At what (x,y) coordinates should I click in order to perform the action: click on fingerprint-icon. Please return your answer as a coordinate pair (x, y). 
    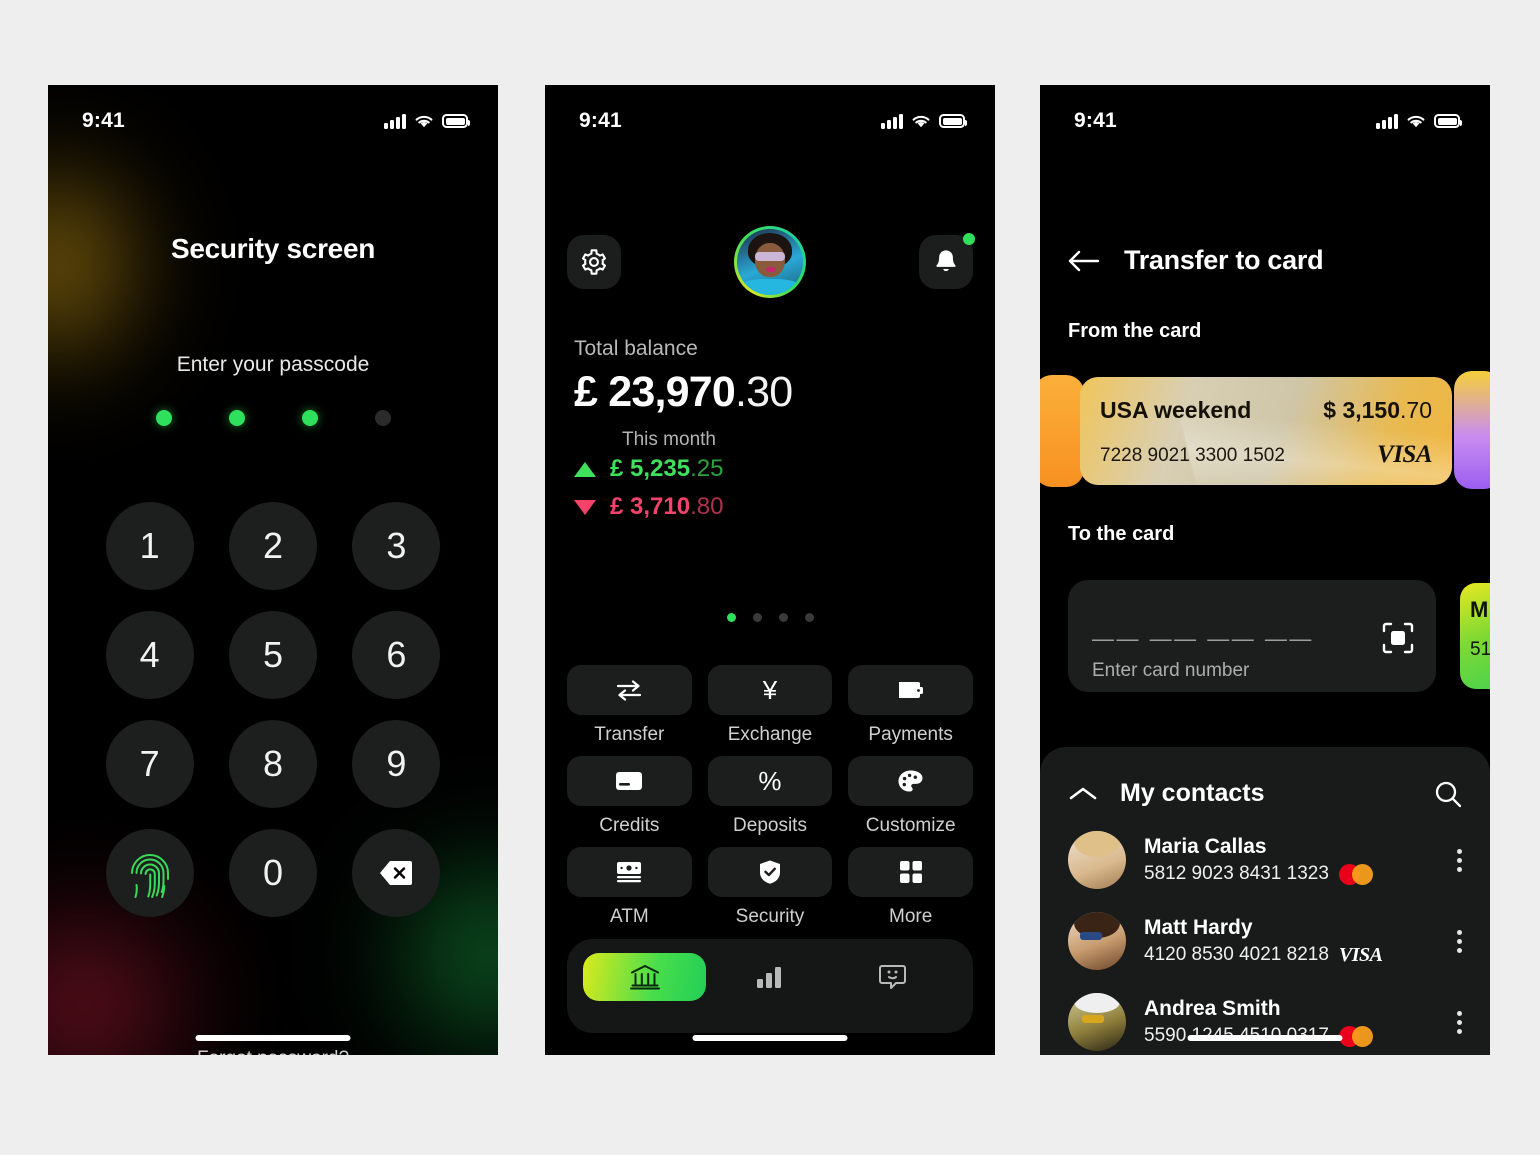
    Looking at the image, I should click on (149, 876).